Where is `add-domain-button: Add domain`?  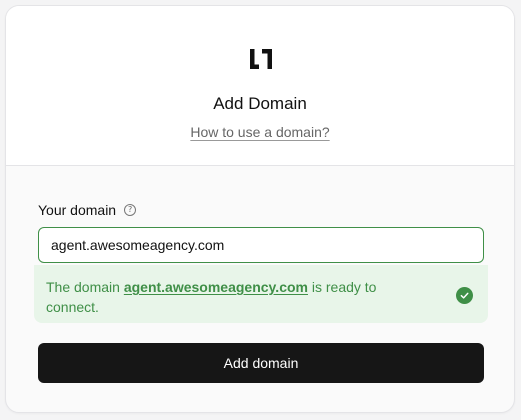 add-domain-button: Add domain is located at coordinates (261, 363).